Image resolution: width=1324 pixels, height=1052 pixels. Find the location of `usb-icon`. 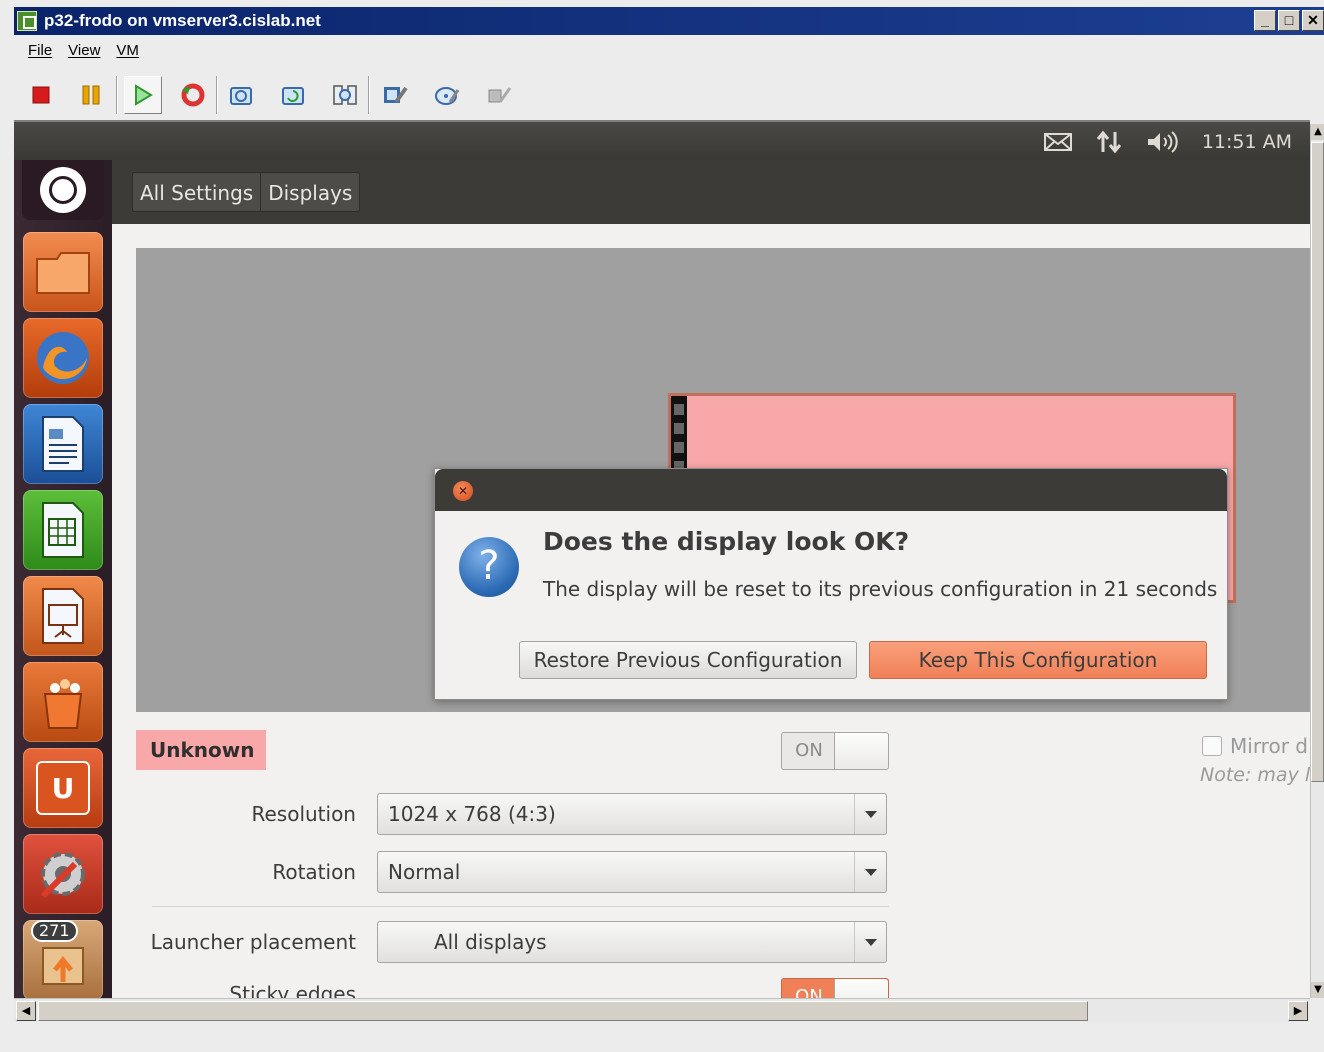

usb-icon is located at coordinates (499, 95).